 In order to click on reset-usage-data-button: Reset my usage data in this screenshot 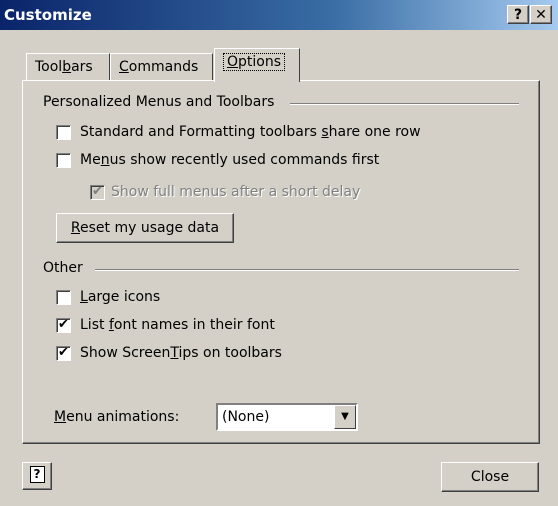, I will do `click(145, 228)`.